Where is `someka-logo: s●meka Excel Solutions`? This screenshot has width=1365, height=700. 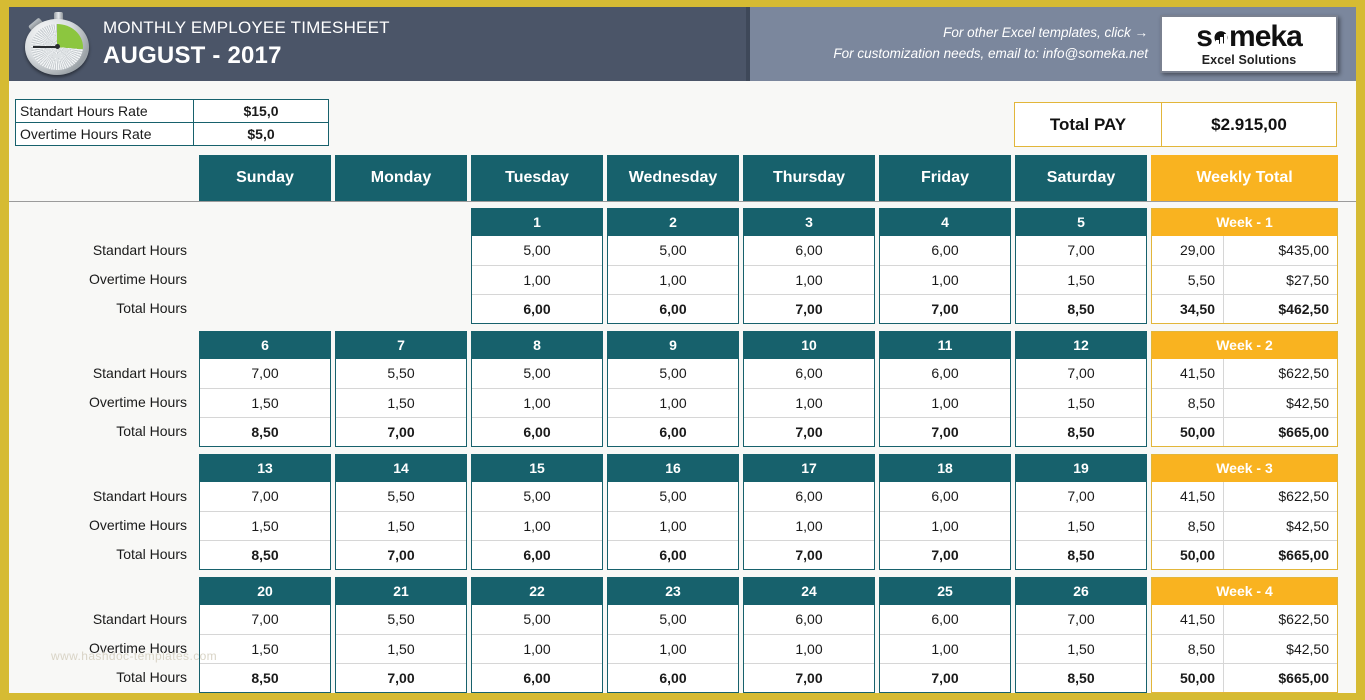
someka-logo: s●meka Excel Solutions is located at coordinates (1249, 44).